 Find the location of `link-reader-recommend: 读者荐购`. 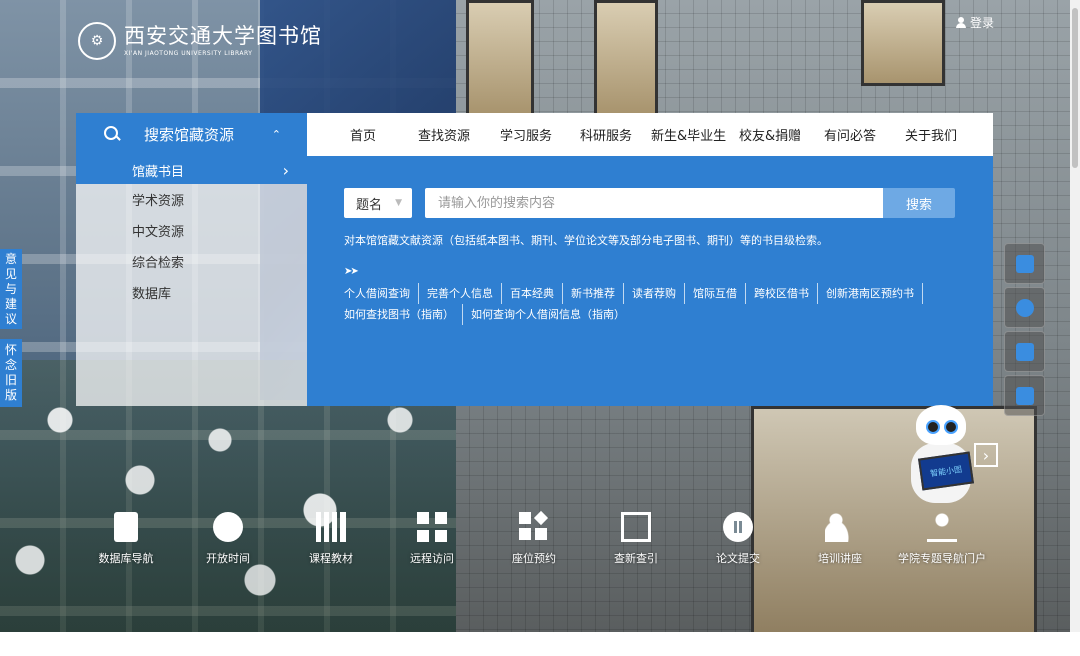

link-reader-recommend: 读者荐购 is located at coordinates (658, 293).